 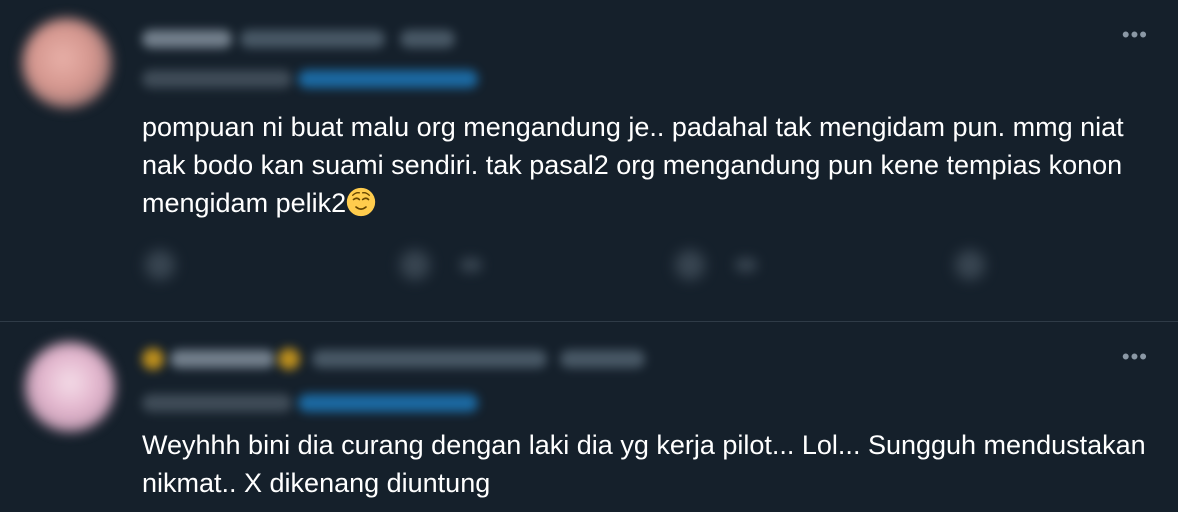 I want to click on reply-icon, so click(x=160, y=265).